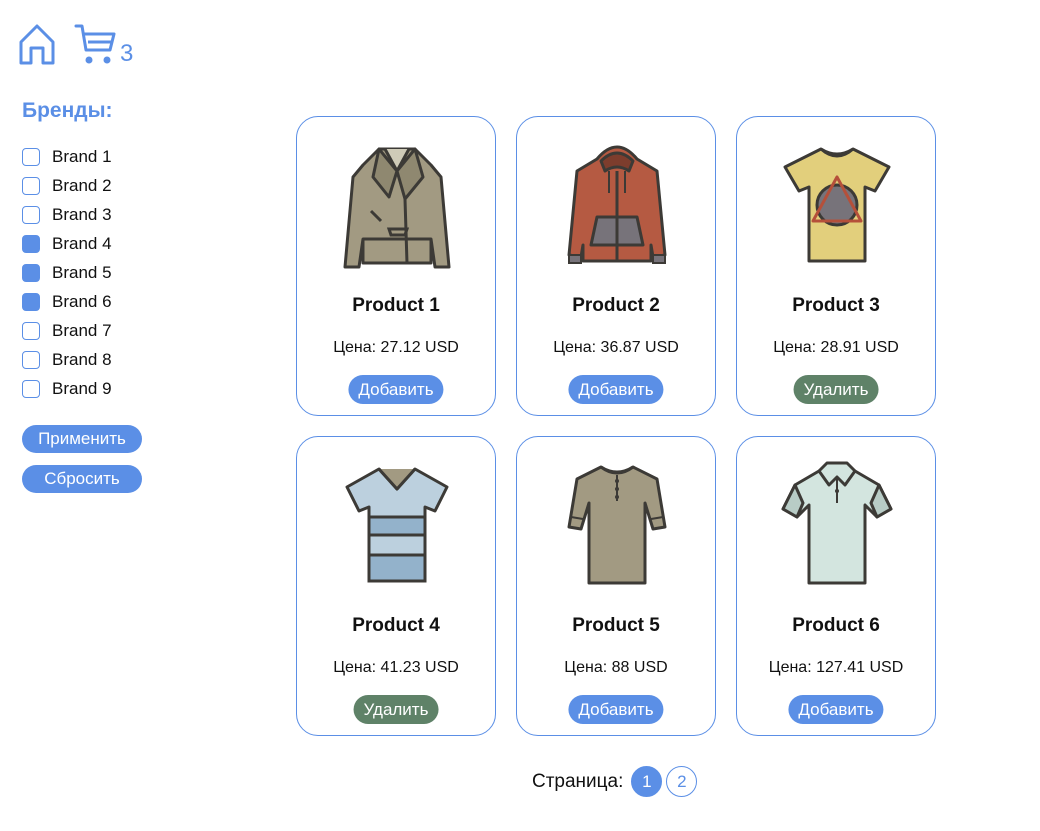 This screenshot has height=831, width=1040. Describe the element at coordinates (616, 667) in the screenshot. I see `product-price: Цена: 88 USD` at that location.